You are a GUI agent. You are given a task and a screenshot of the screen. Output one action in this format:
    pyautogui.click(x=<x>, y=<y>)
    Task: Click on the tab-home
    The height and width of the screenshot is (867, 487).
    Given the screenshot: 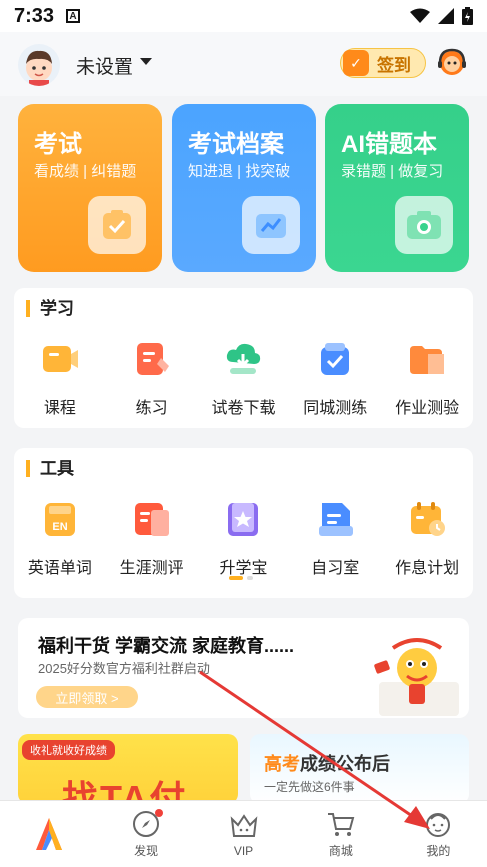 What is the action you would take?
    pyautogui.click(x=48, y=834)
    